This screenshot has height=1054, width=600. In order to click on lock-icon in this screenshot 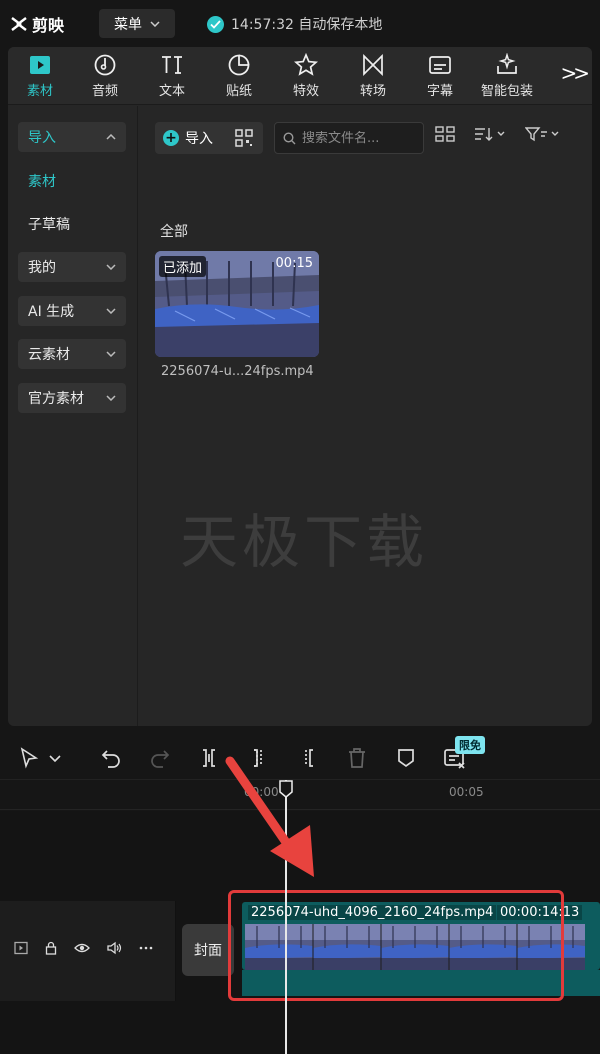, I will do `click(51, 948)`.